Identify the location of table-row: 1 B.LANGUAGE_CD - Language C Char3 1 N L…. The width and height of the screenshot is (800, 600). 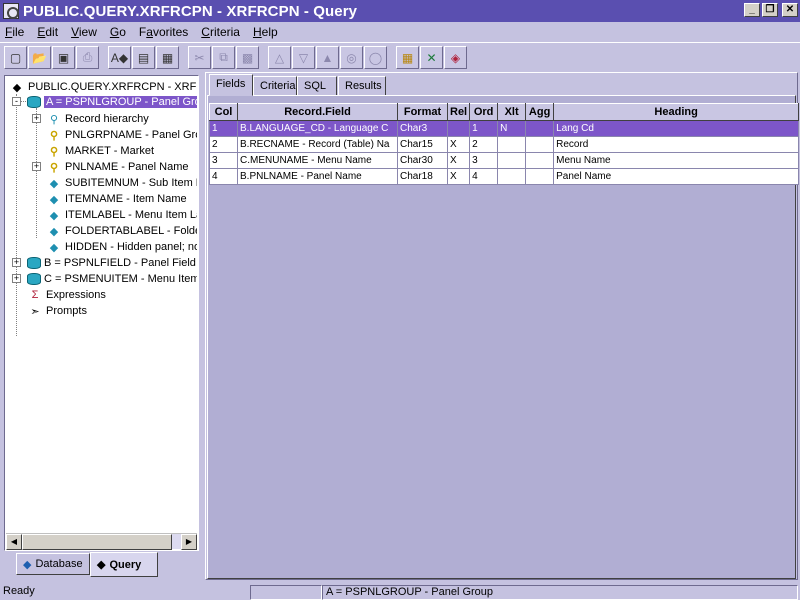
(504, 128).